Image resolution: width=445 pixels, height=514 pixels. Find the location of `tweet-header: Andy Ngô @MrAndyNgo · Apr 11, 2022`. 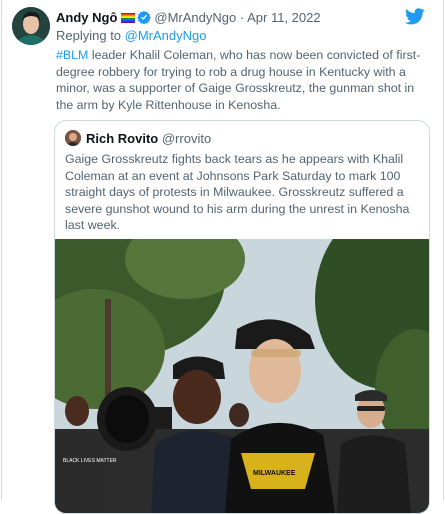

tweet-header: Andy Ngô @MrAndyNgo · Apr 11, 2022 is located at coordinates (188, 17).